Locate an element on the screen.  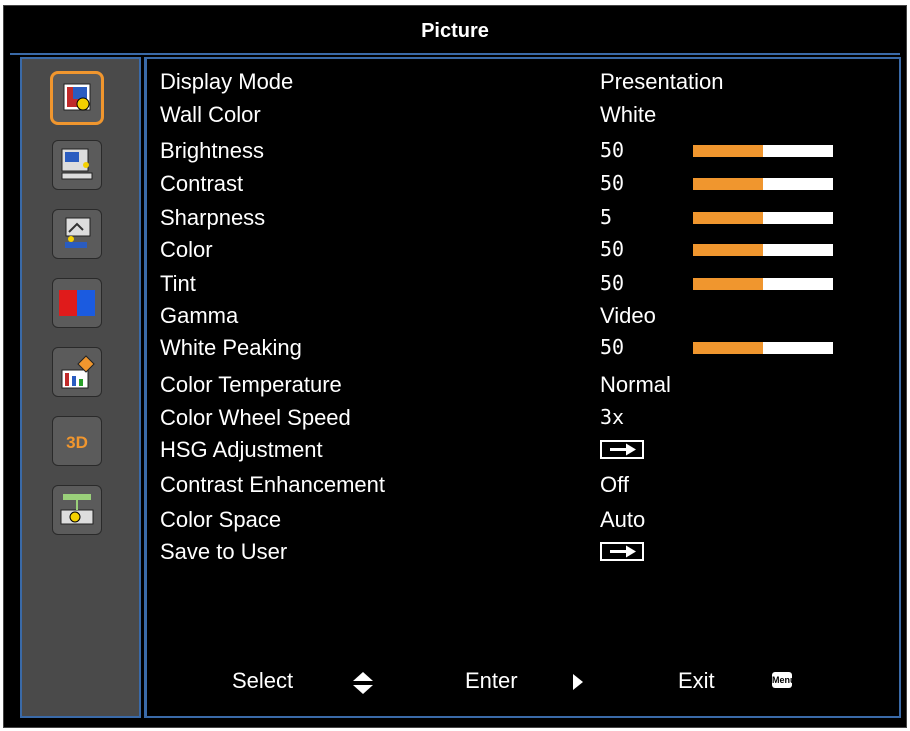
category-sidebar: 3D is located at coordinates (80, 387).